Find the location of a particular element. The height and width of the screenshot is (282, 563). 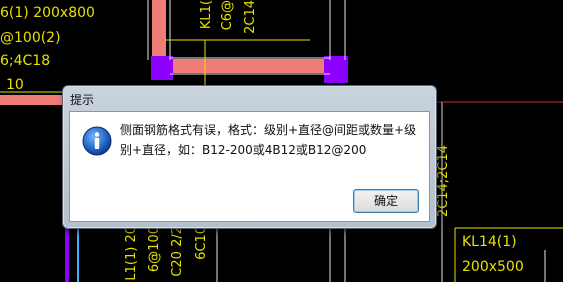

dialog-title-bar: 提示 is located at coordinates (249, 98).